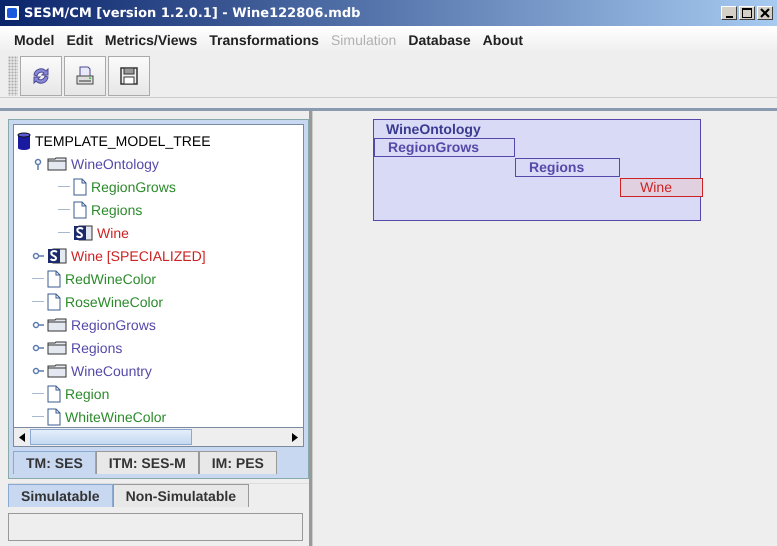 The height and width of the screenshot is (546, 777). Describe the element at coordinates (129, 76) in the screenshot. I see `save-button` at that location.